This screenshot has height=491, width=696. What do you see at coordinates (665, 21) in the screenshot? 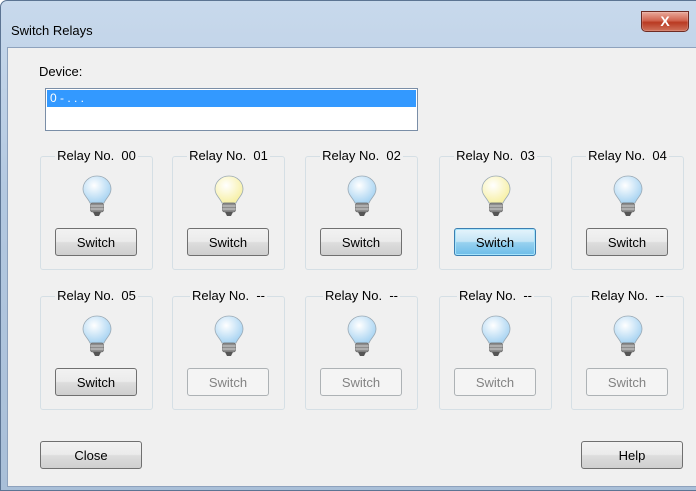
I see `close-icon: X` at bounding box center [665, 21].